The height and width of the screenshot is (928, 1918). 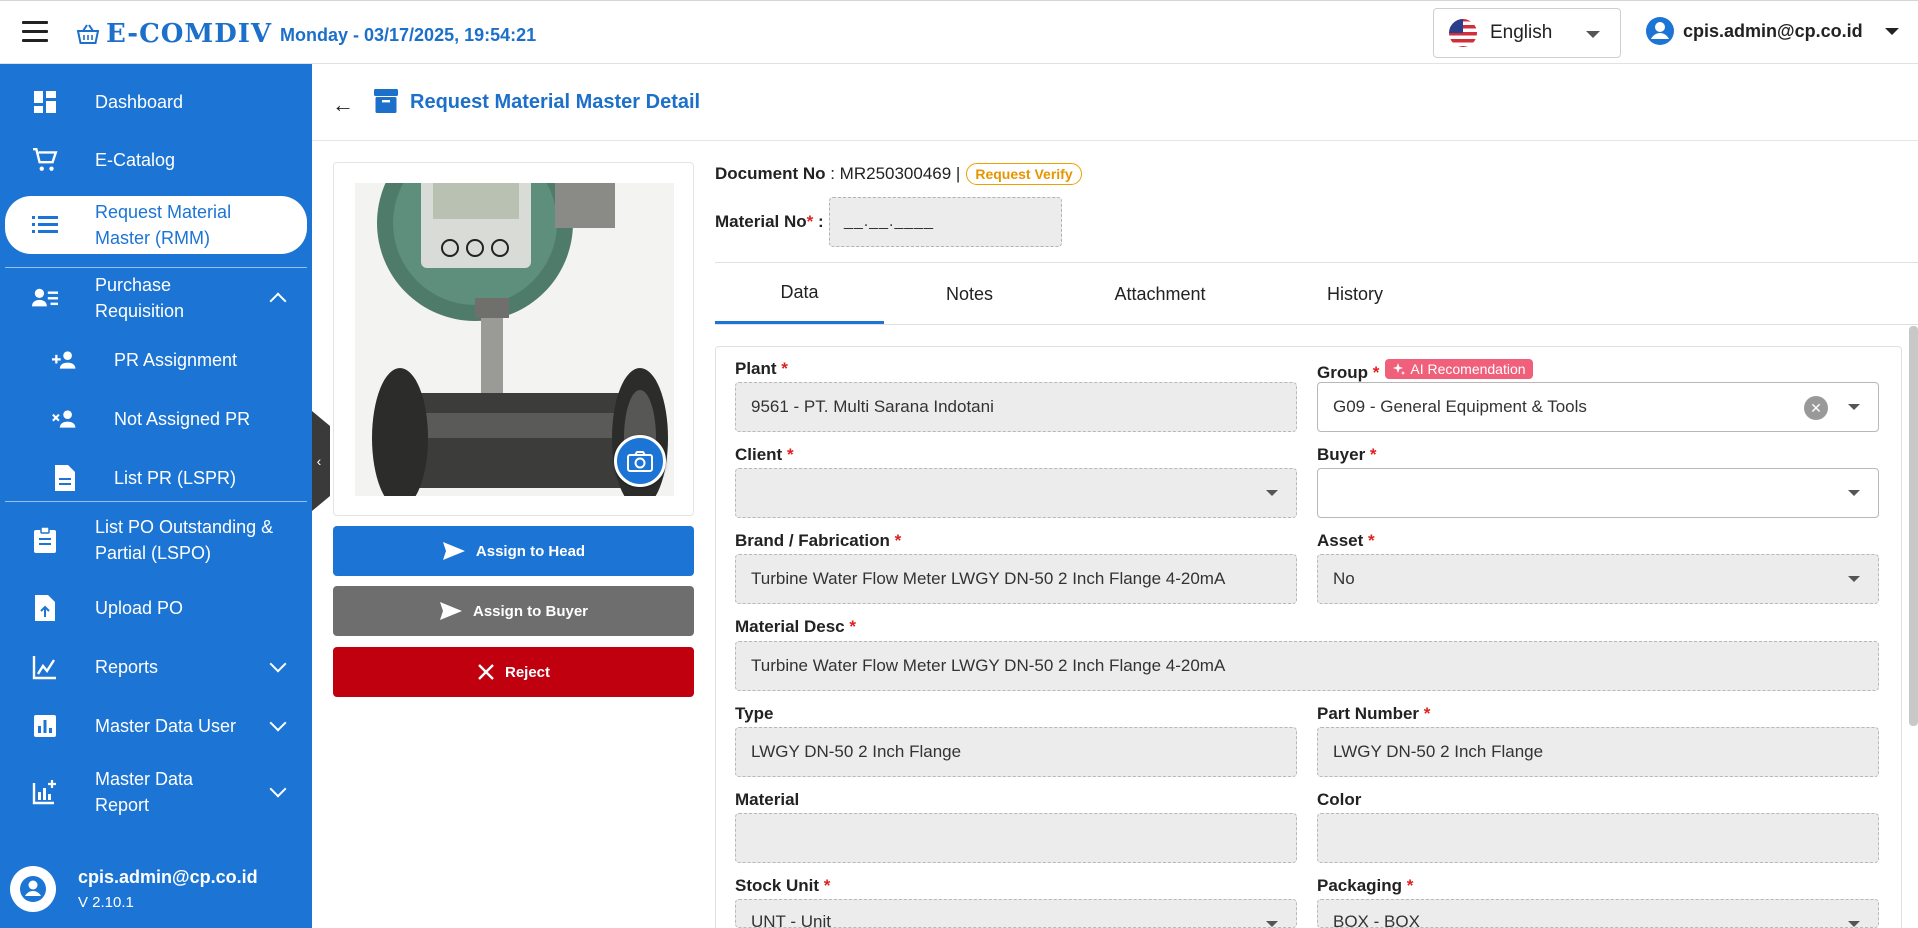 I want to click on sidebar-user: cpis.admin@cp.co.id V 2.10.1, so click(x=134, y=889).